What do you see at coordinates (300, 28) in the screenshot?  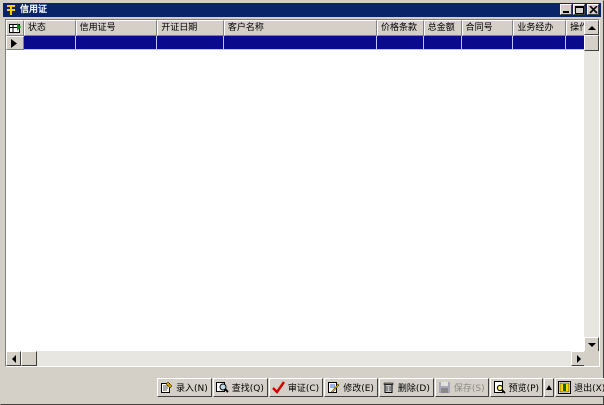 I see `column-header: 客户名称` at bounding box center [300, 28].